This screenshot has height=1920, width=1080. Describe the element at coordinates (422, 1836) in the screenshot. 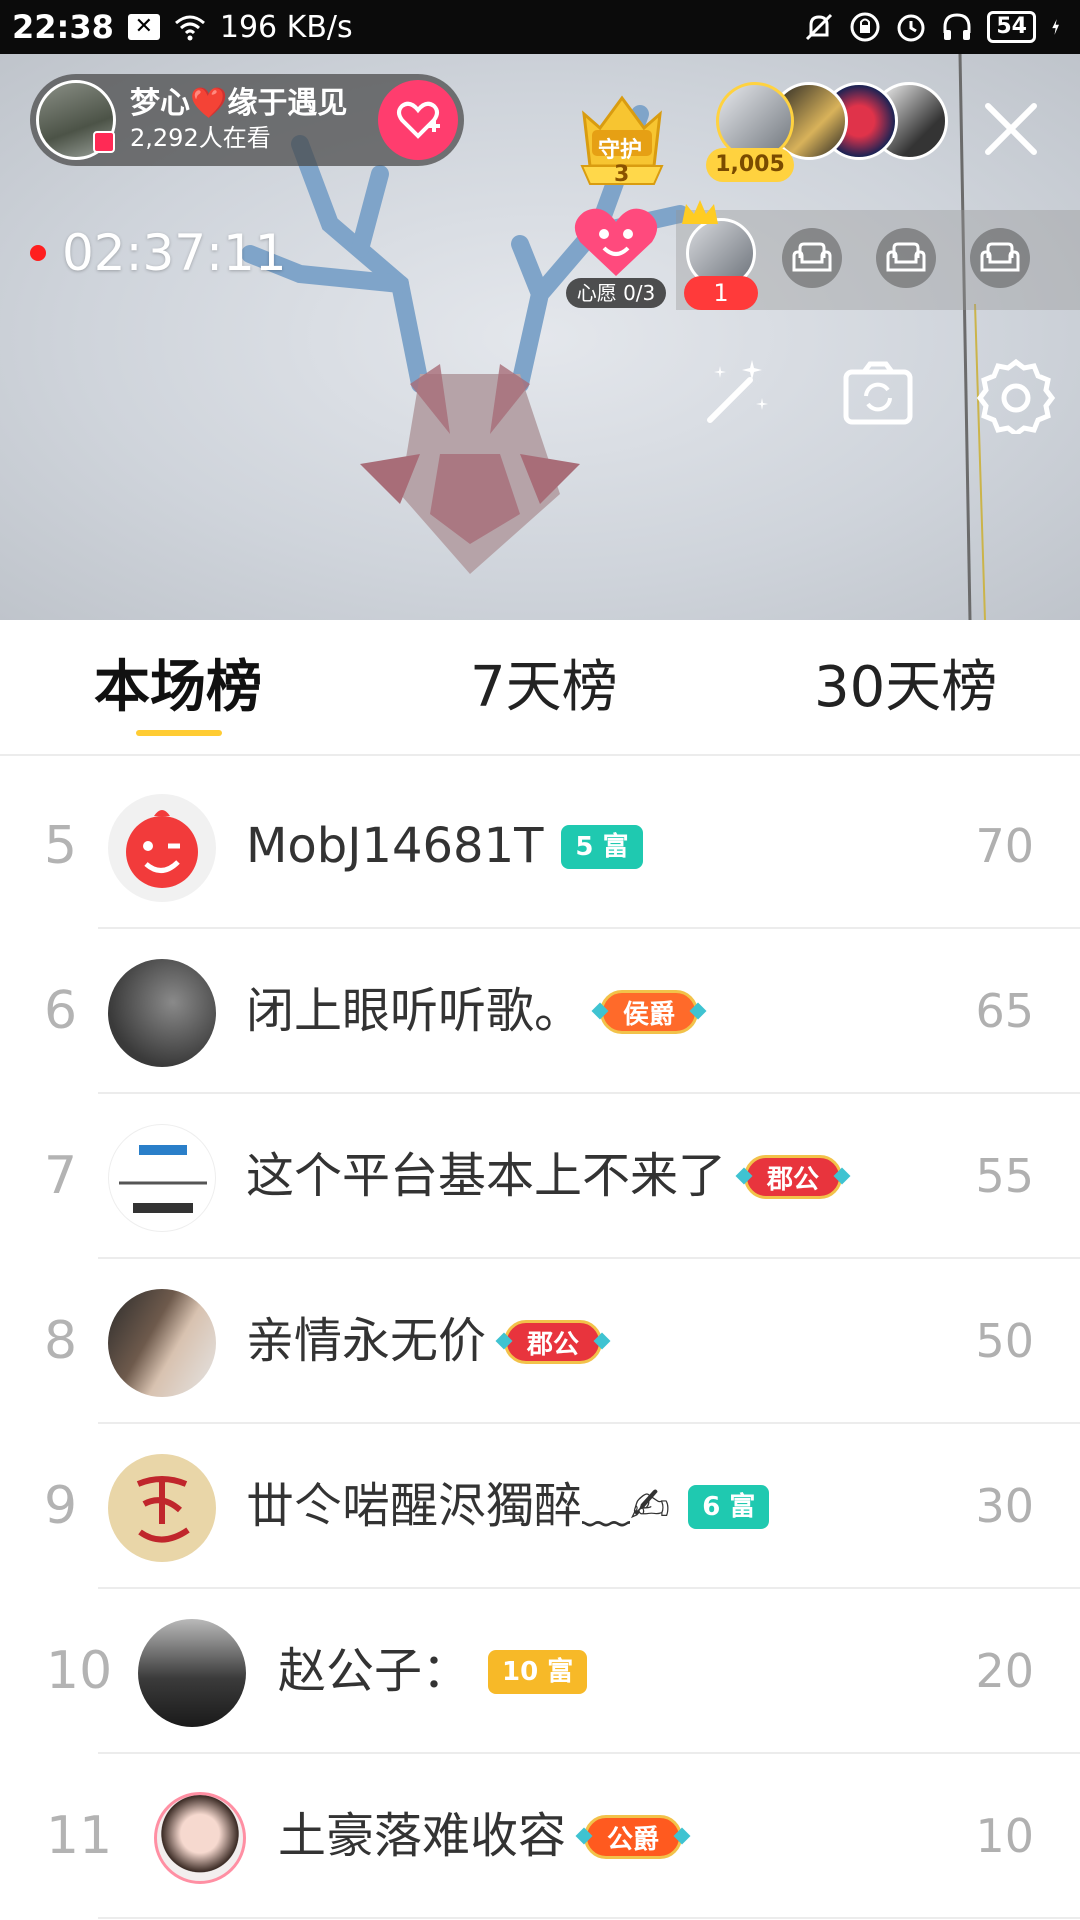

I see `user-name: 土豪落难收容` at that location.